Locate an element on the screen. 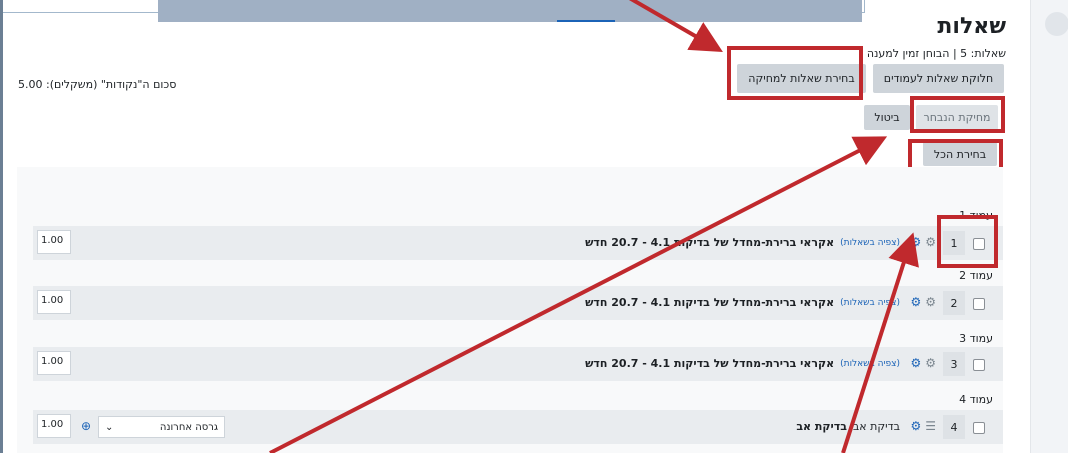  frame-right-line is located at coordinates (864, 6).